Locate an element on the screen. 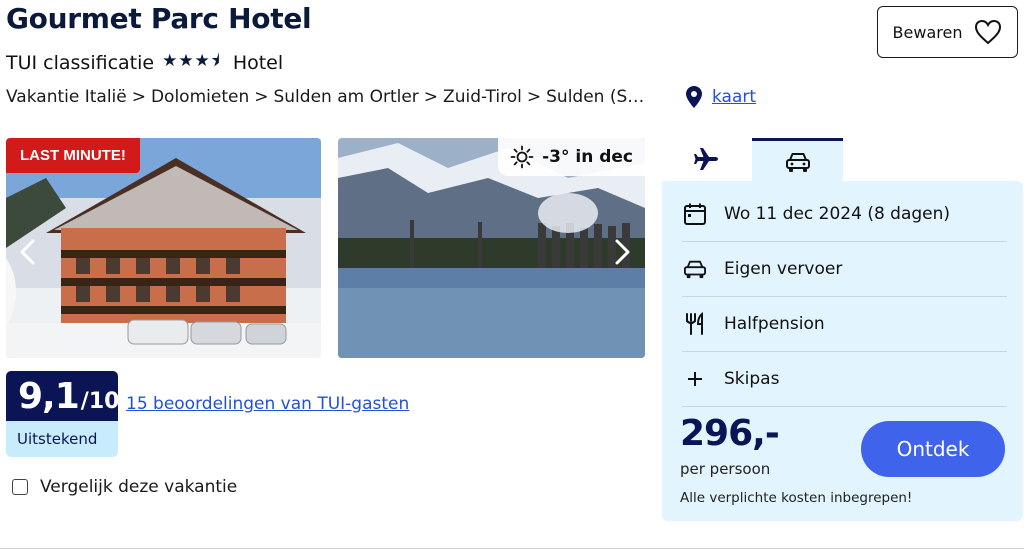 The height and width of the screenshot is (551, 1024). price: 296,- is located at coordinates (730, 433).